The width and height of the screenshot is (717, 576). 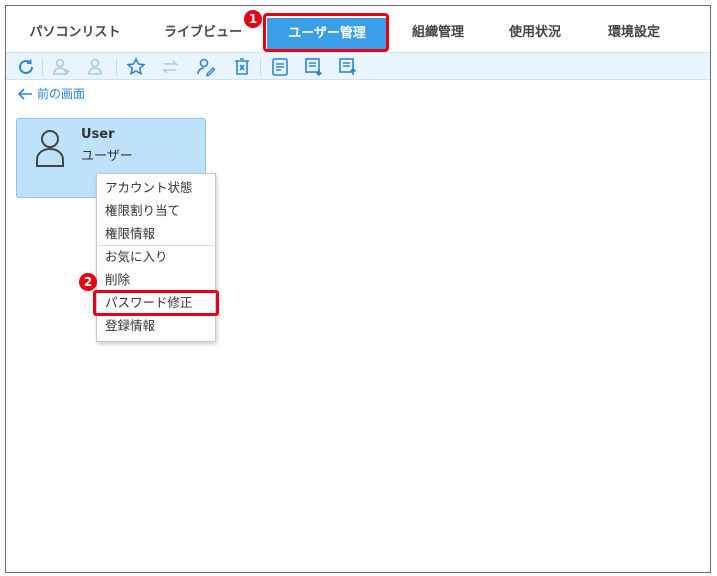 I want to click on step-marker-1: 1, so click(x=253, y=19).